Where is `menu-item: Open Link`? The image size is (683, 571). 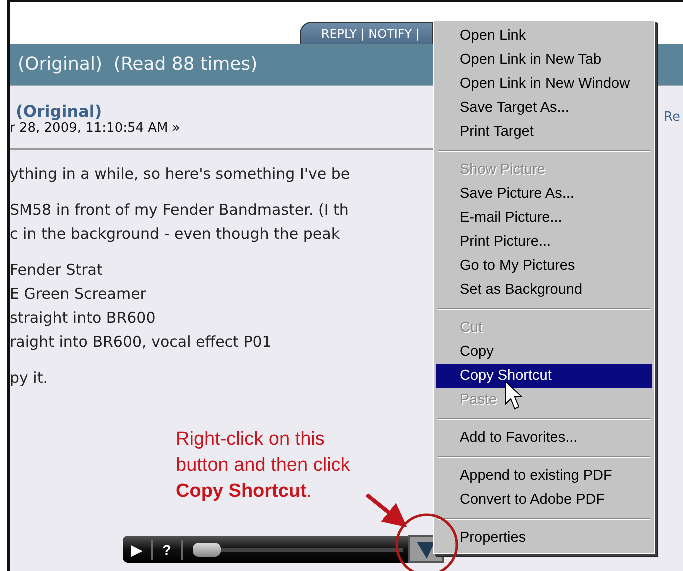
menu-item: Open Link is located at coordinates (544, 36).